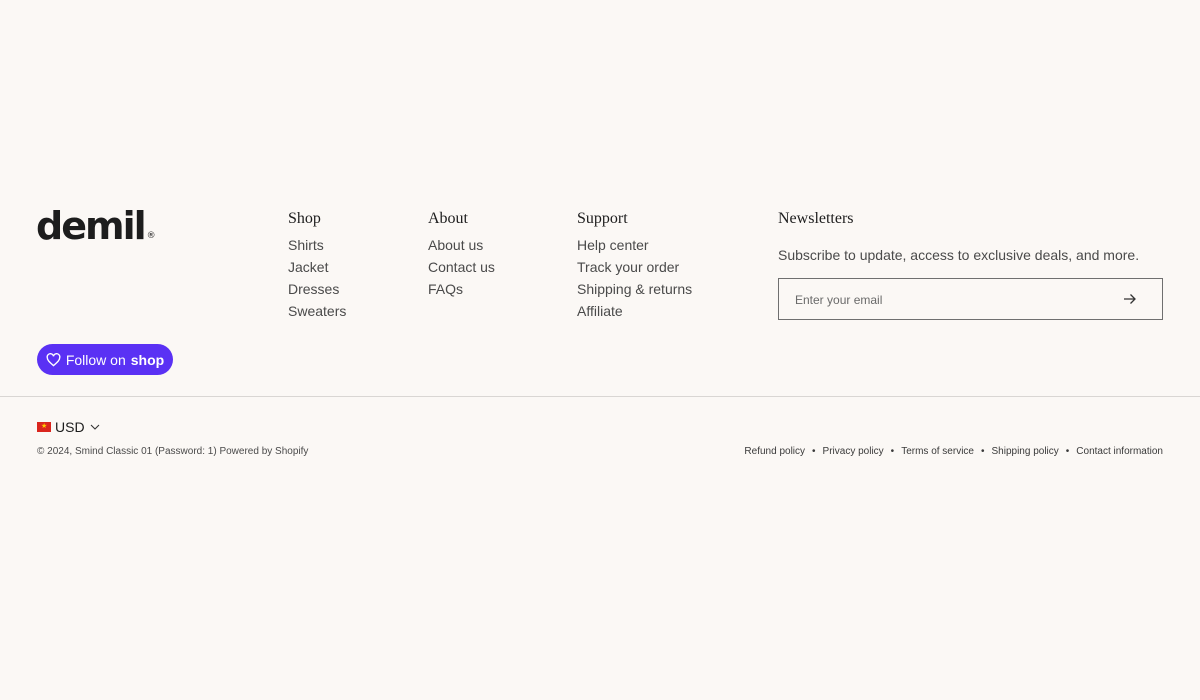  Describe the element at coordinates (147, 359) in the screenshot. I see `shop-brand-label: shop` at that location.